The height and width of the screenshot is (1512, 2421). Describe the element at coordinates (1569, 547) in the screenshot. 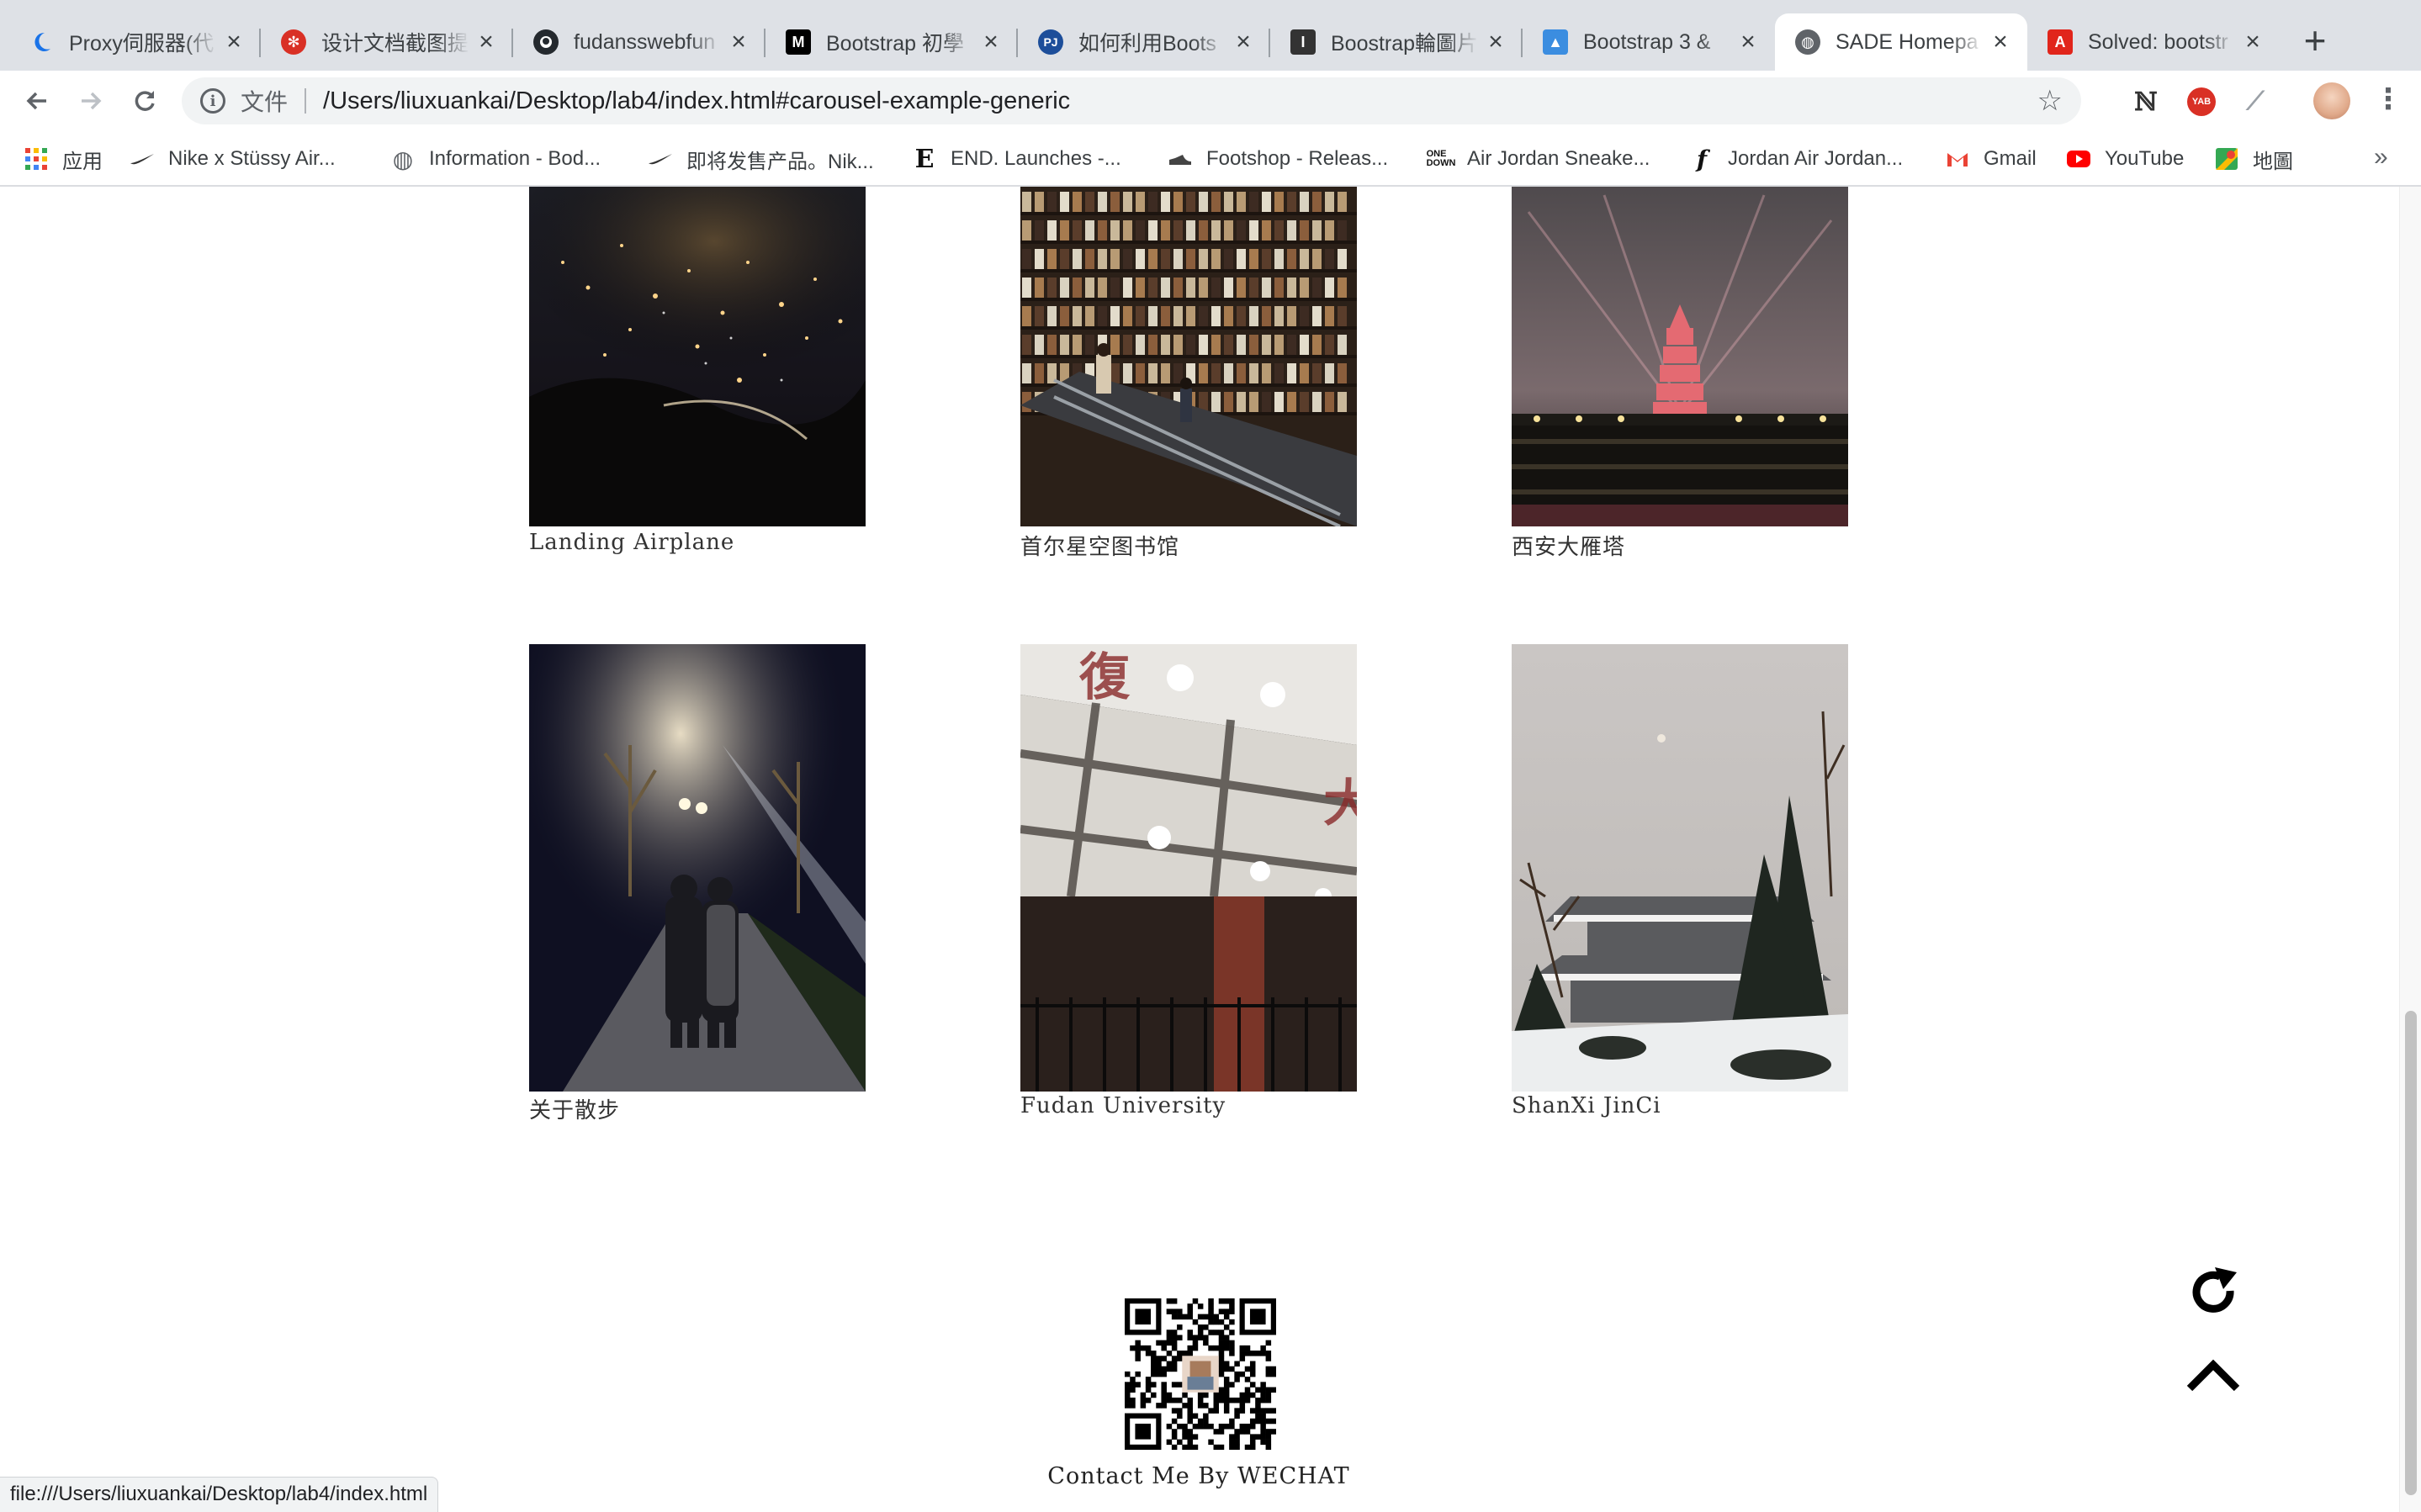

I see `gallery-caption: 西安大雁塔` at that location.